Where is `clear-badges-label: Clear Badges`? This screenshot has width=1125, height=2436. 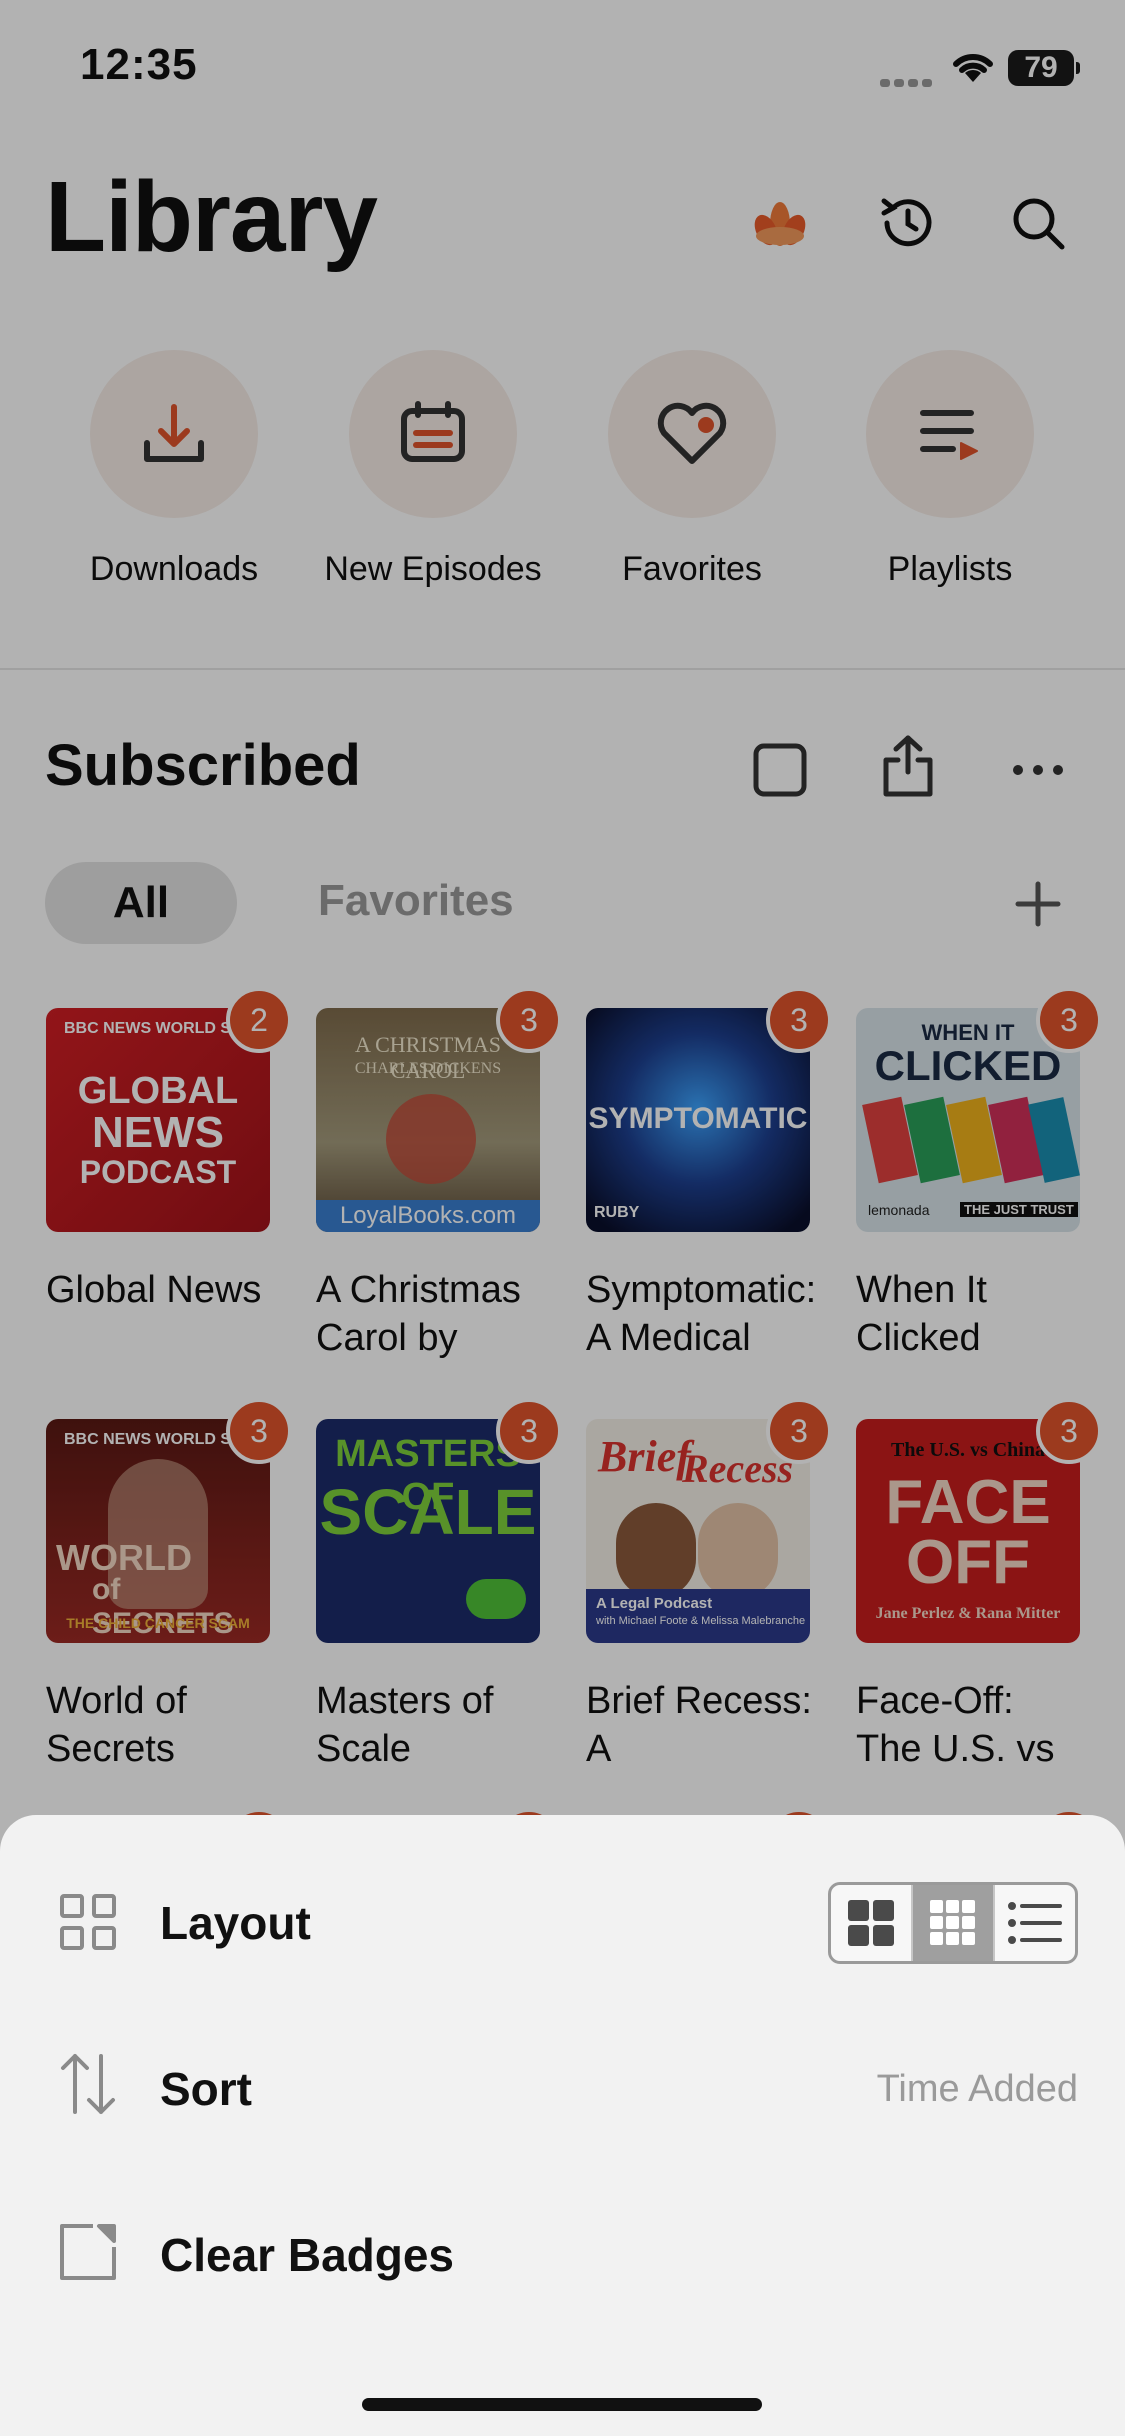 clear-badges-label: Clear Badges is located at coordinates (307, 2255).